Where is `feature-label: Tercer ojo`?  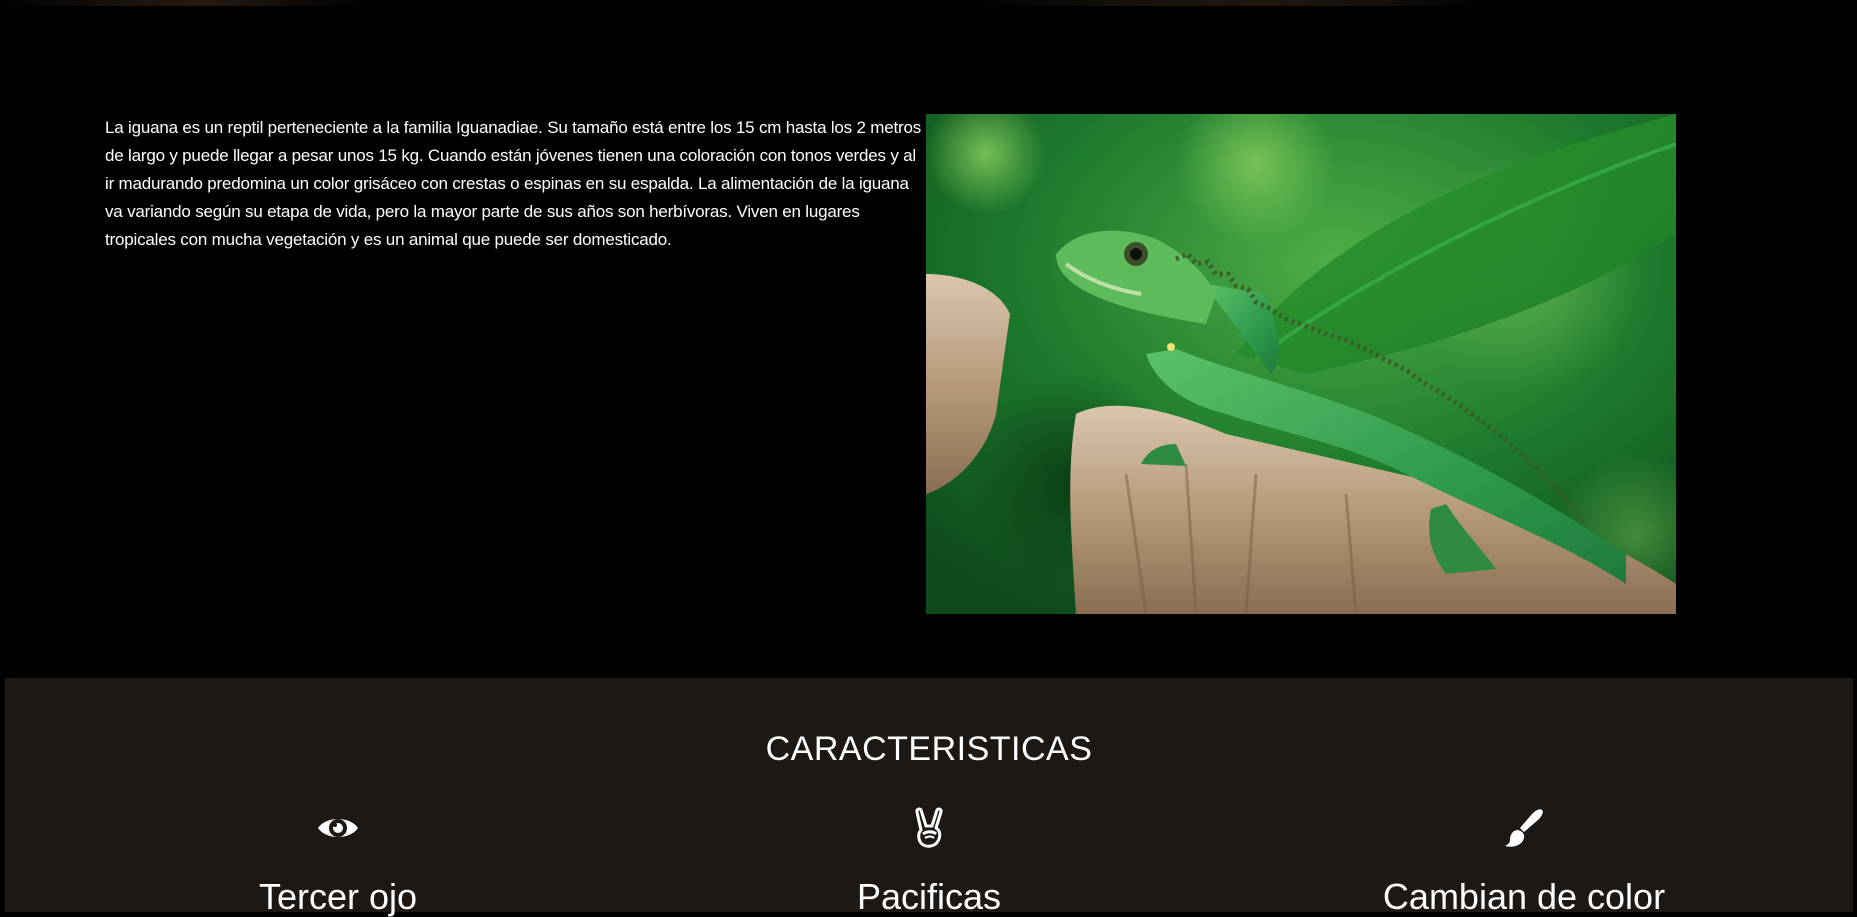 feature-label: Tercer ojo is located at coordinates (338, 896).